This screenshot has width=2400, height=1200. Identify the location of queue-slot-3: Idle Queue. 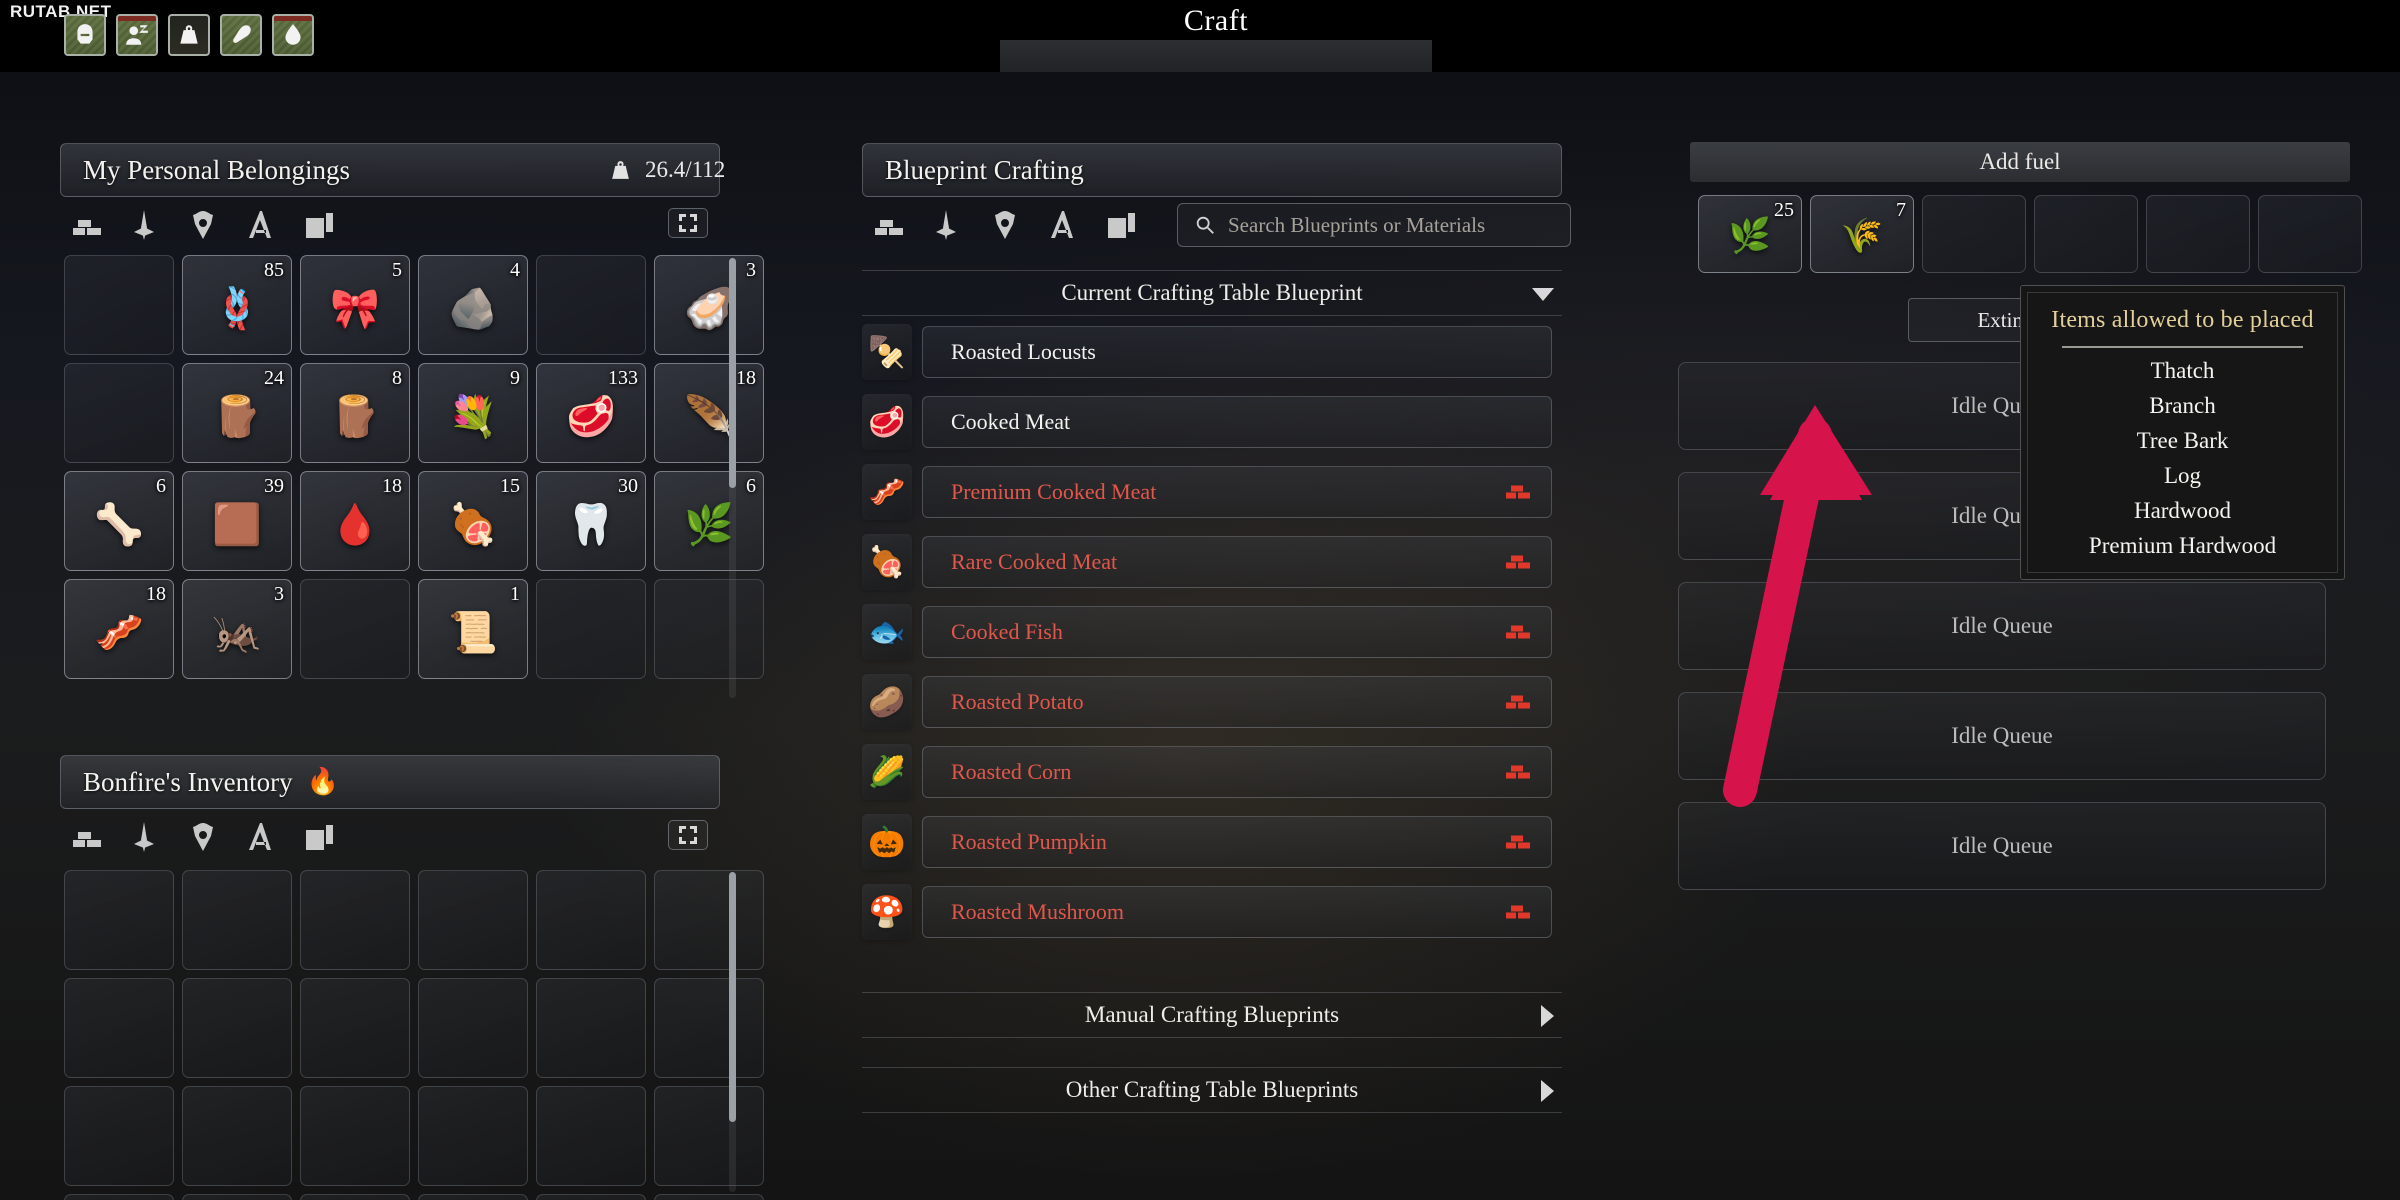
(2002, 626).